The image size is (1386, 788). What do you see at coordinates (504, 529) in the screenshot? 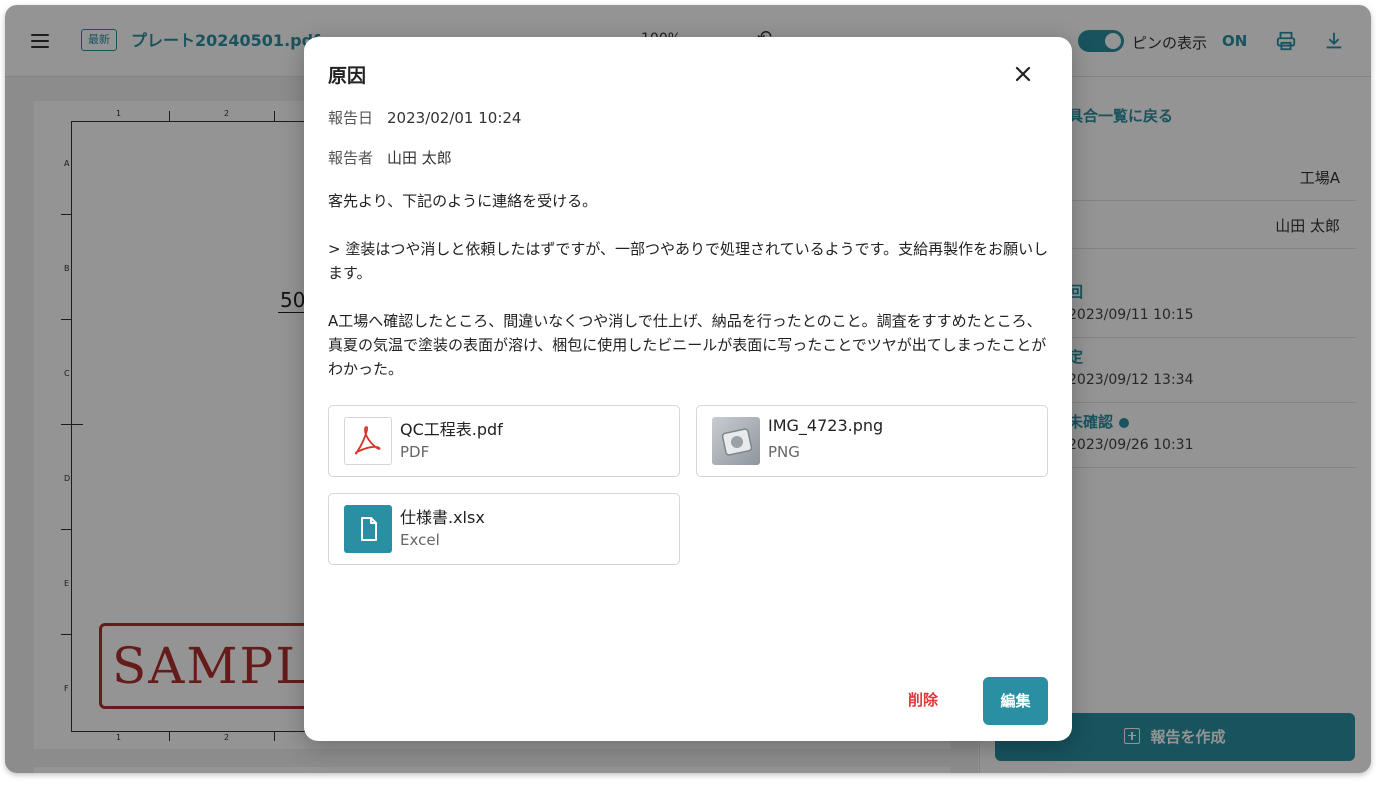
I see `attachment-card: 仕様書.xlsx Excel` at bounding box center [504, 529].